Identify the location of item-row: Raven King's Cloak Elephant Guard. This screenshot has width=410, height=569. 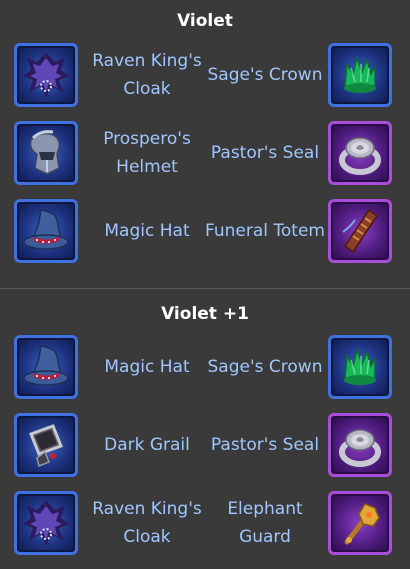
(205, 525).